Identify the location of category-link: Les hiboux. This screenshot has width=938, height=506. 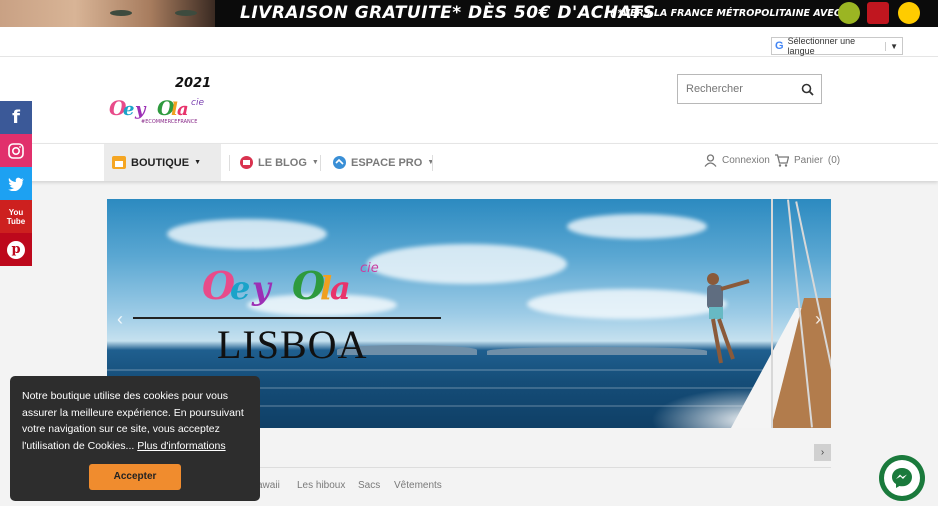
(321, 485).